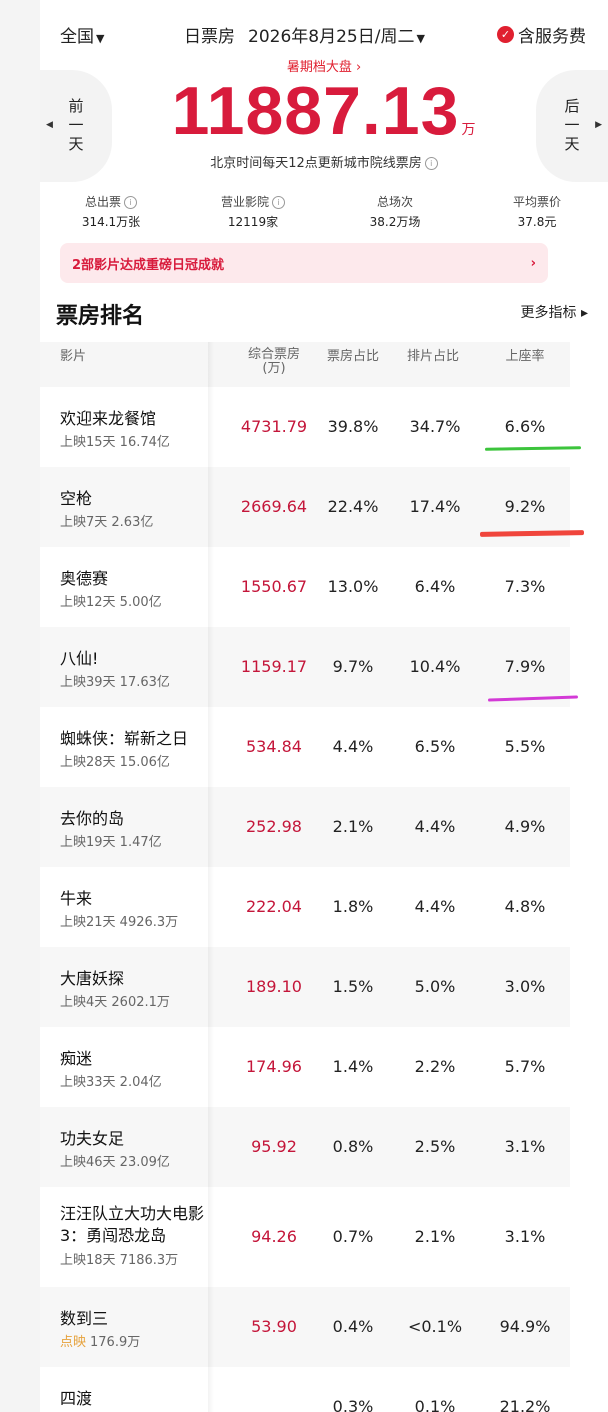  I want to click on movie-name: 功夫女足, so click(92, 1138).